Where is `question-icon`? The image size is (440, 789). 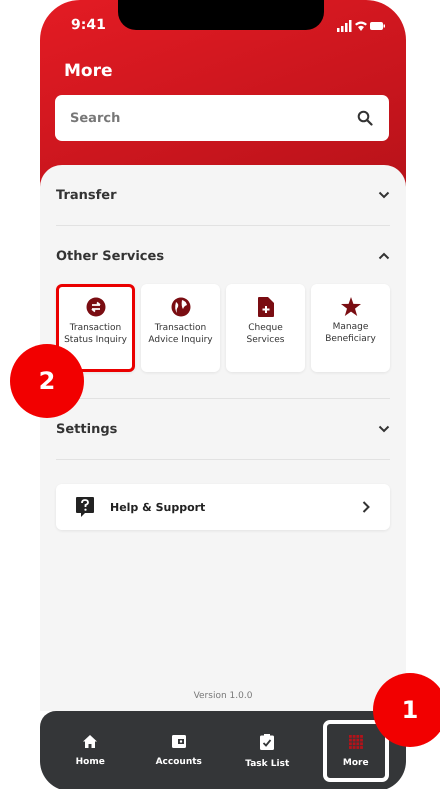
question-icon is located at coordinates (85, 507).